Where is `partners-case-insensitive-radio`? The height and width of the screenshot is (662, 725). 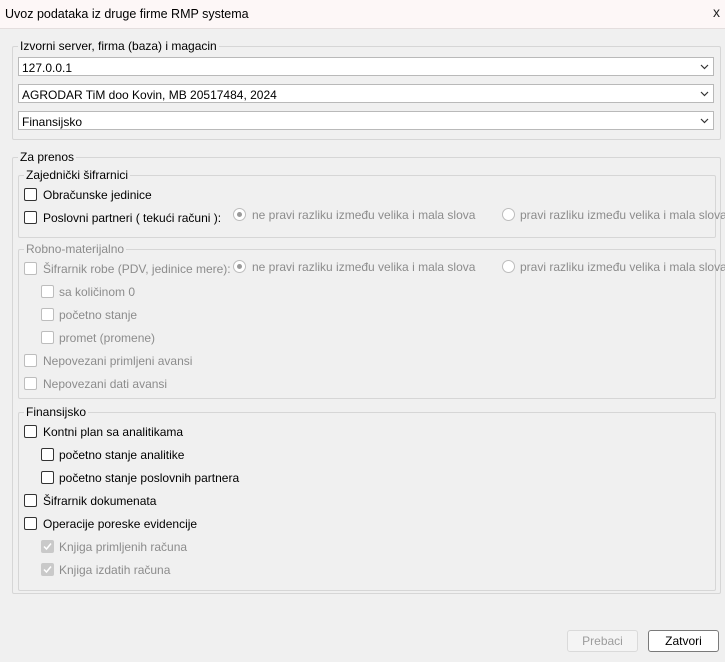 partners-case-insensitive-radio is located at coordinates (239, 214).